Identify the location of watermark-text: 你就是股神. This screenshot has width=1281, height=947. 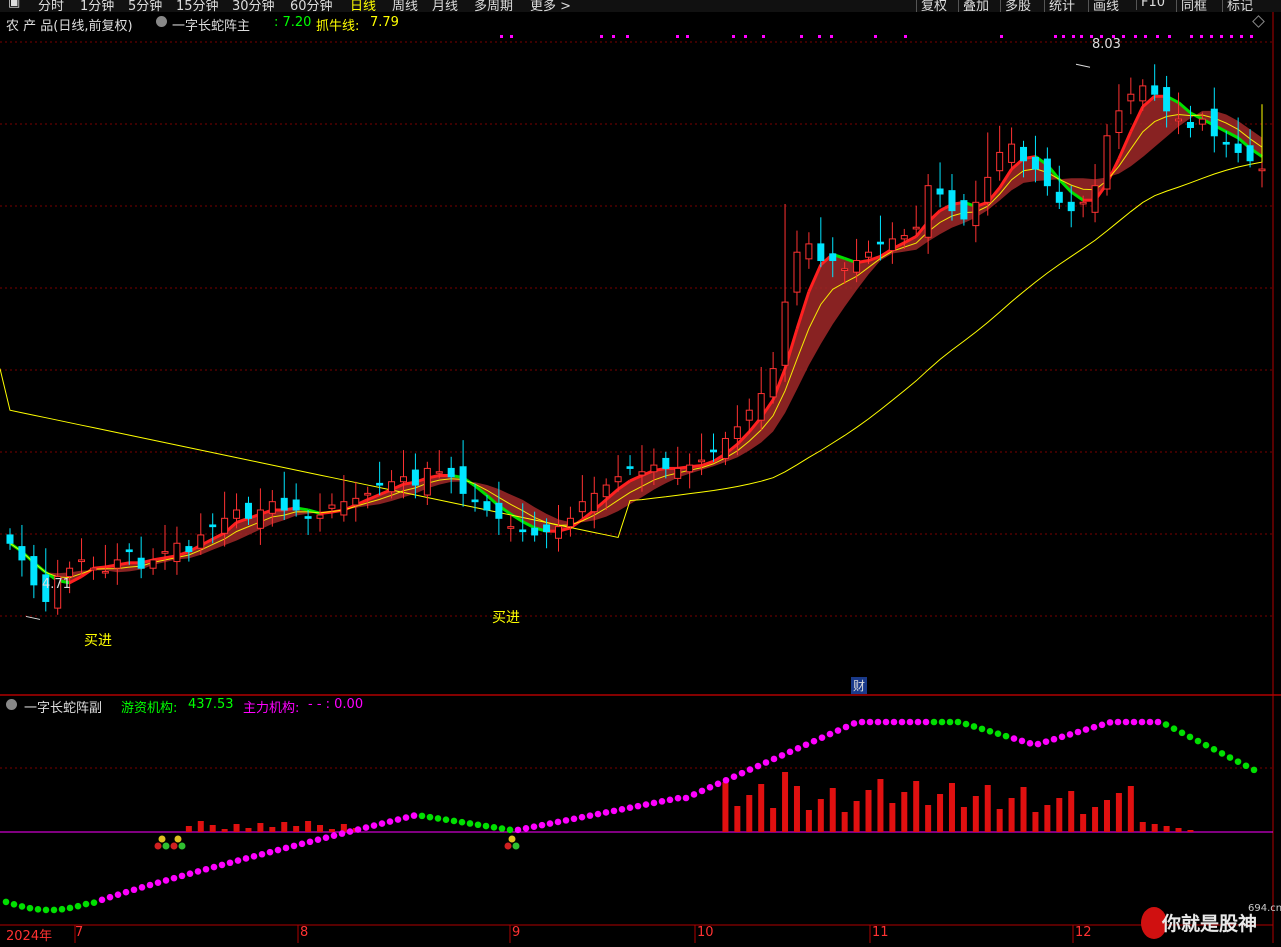
(1209, 923).